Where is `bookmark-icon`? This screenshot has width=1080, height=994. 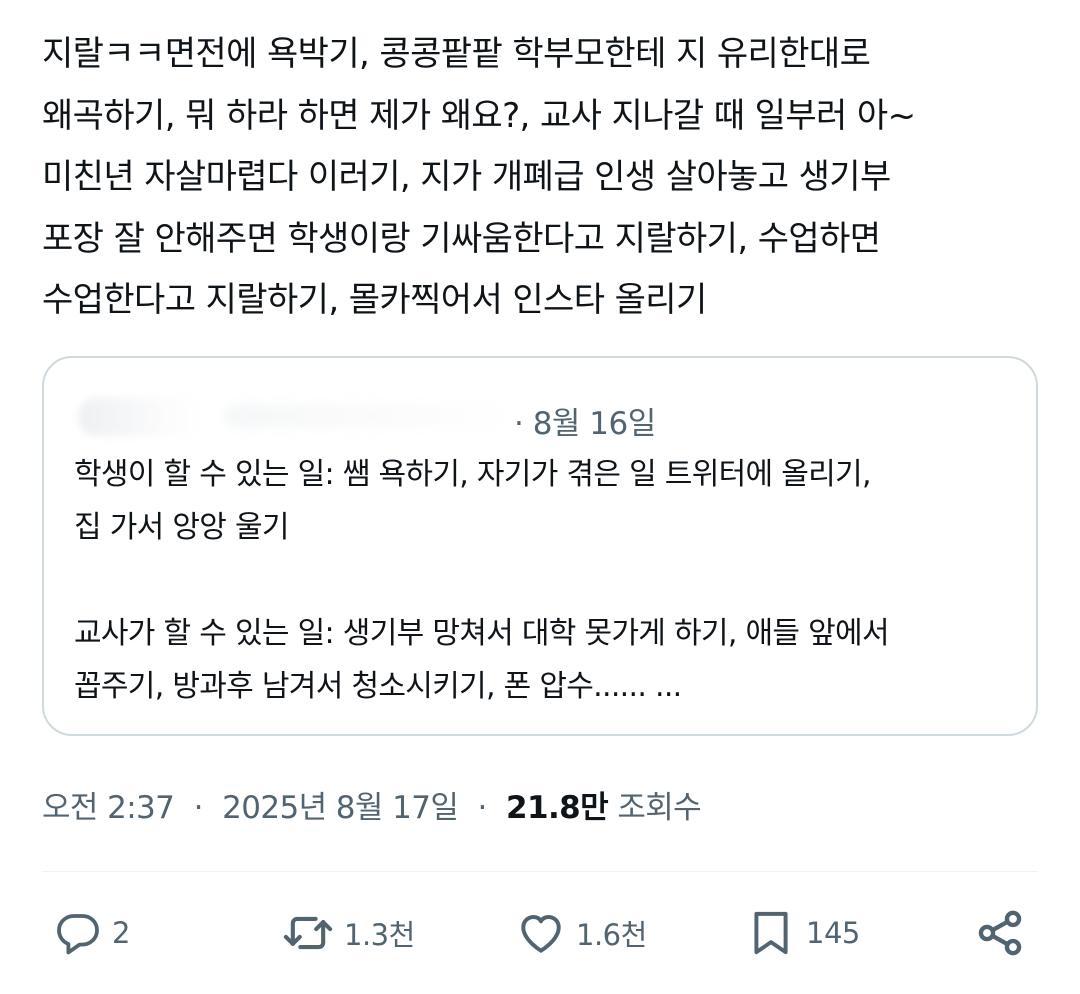 bookmark-icon is located at coordinates (771, 933).